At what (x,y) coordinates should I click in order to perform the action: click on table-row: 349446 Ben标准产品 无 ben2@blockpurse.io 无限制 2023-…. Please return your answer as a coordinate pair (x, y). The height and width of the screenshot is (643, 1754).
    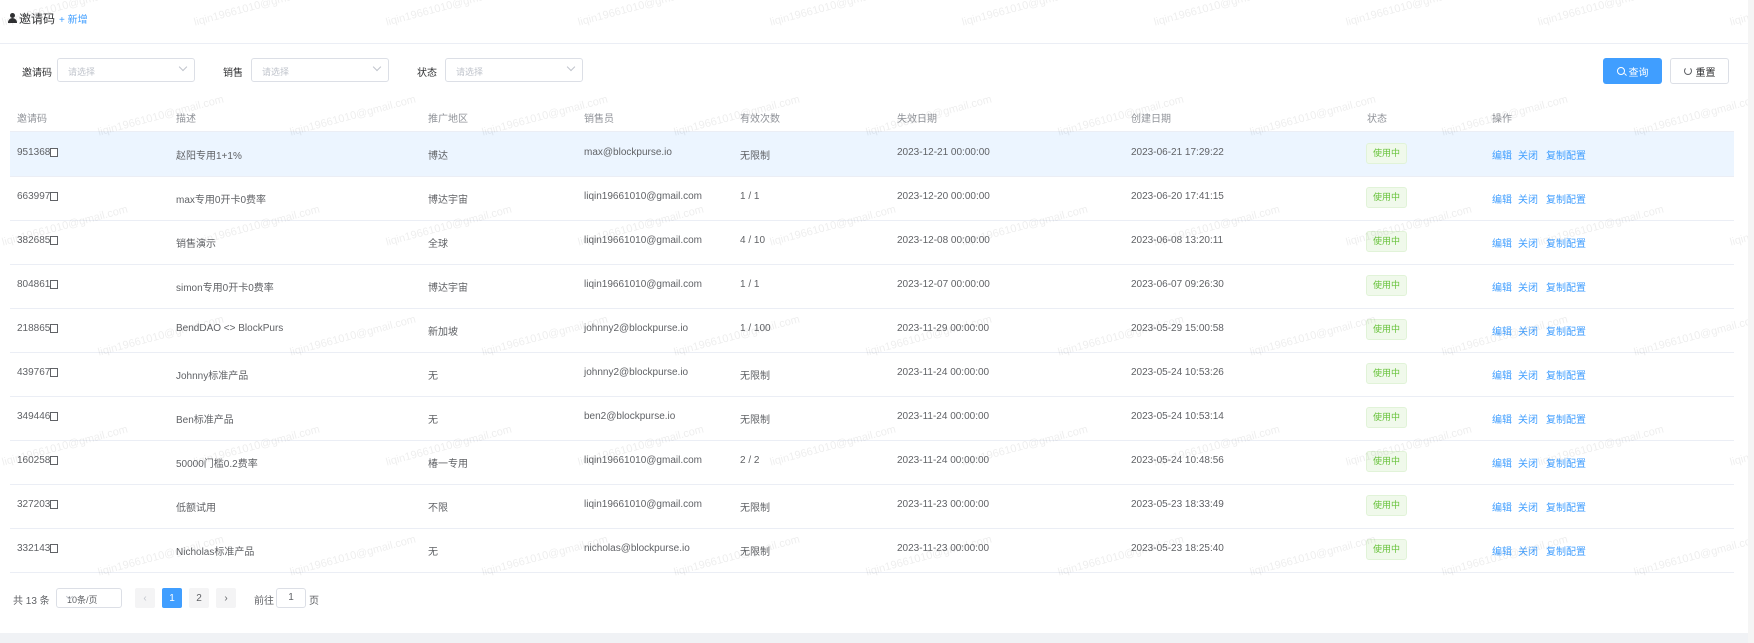
    Looking at the image, I should click on (872, 418).